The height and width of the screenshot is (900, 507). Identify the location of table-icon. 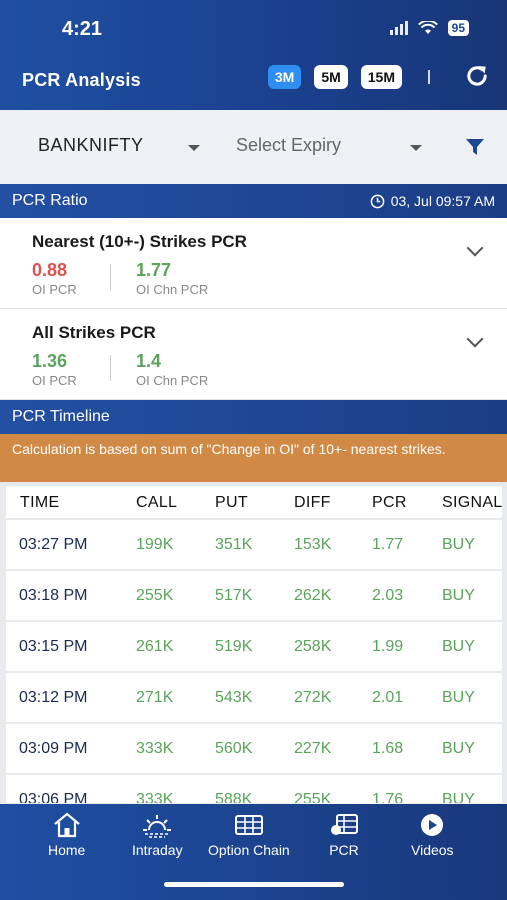
(248, 825).